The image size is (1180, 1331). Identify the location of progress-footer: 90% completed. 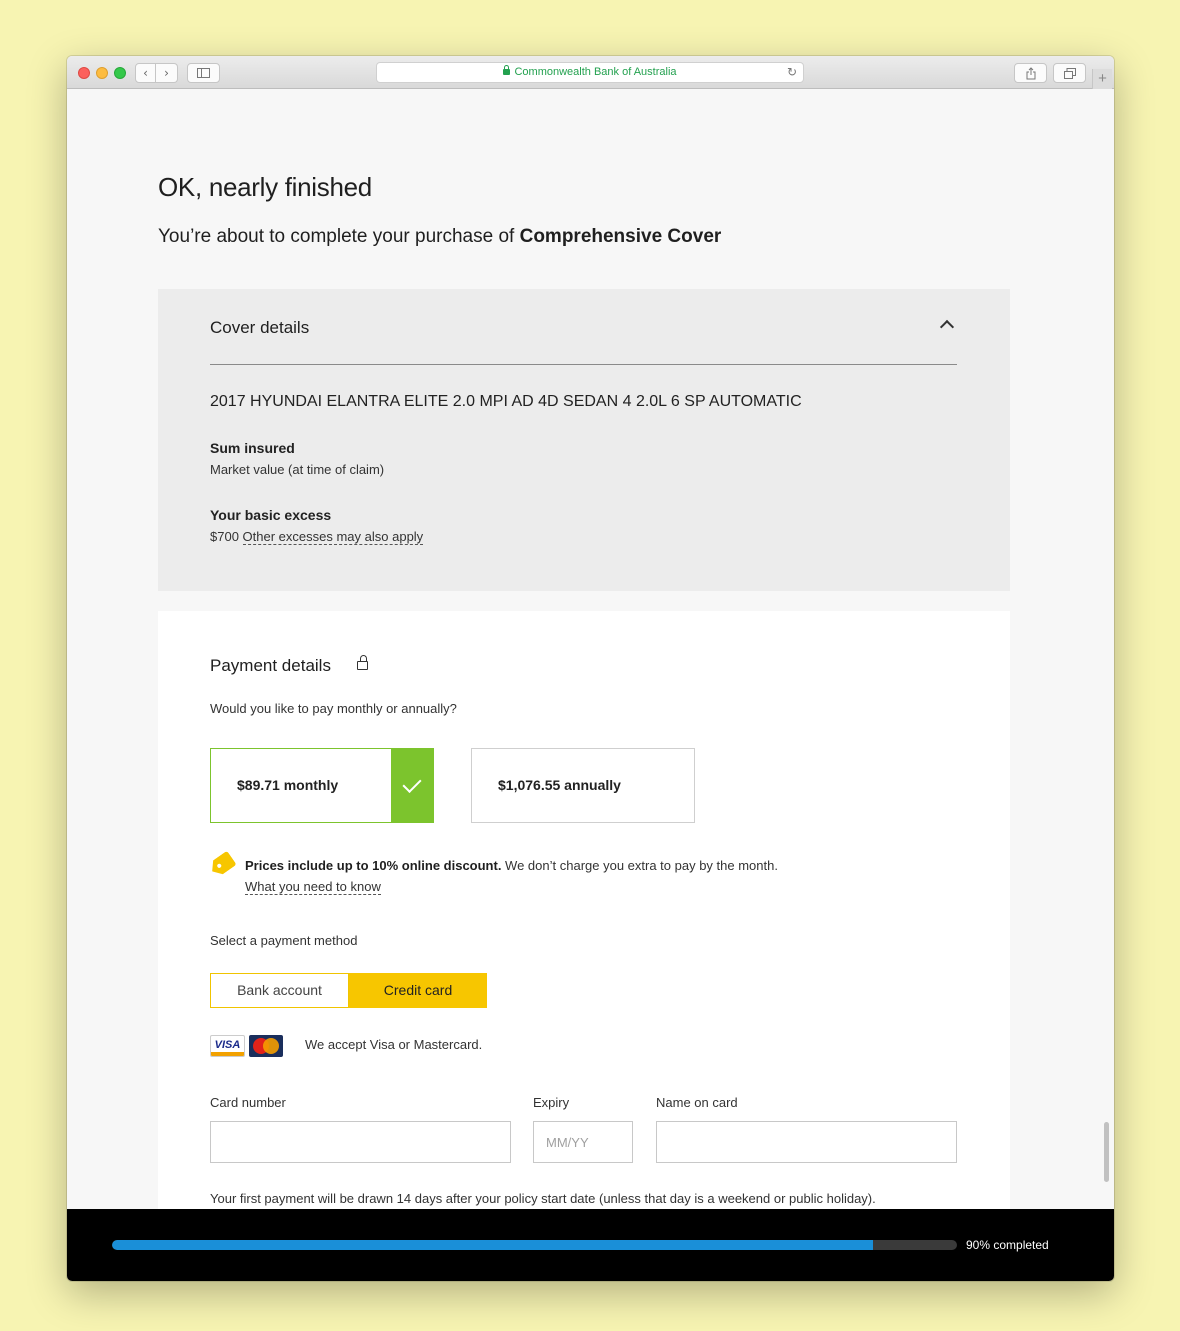
(590, 1245).